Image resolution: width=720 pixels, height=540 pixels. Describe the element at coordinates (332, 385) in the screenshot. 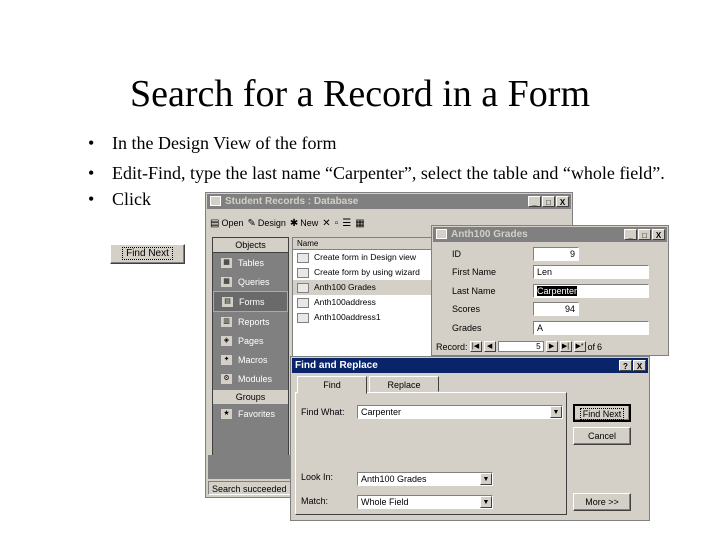

I see `tab-find: Find` at that location.